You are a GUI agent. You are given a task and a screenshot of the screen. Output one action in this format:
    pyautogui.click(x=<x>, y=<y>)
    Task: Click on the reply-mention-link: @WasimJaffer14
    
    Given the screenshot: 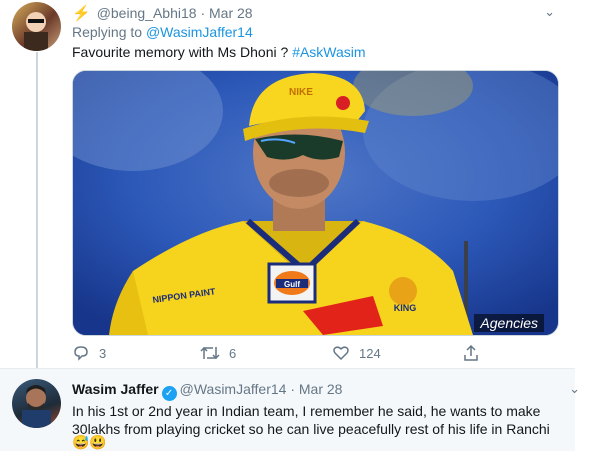 What is the action you would take?
    pyautogui.click(x=199, y=32)
    